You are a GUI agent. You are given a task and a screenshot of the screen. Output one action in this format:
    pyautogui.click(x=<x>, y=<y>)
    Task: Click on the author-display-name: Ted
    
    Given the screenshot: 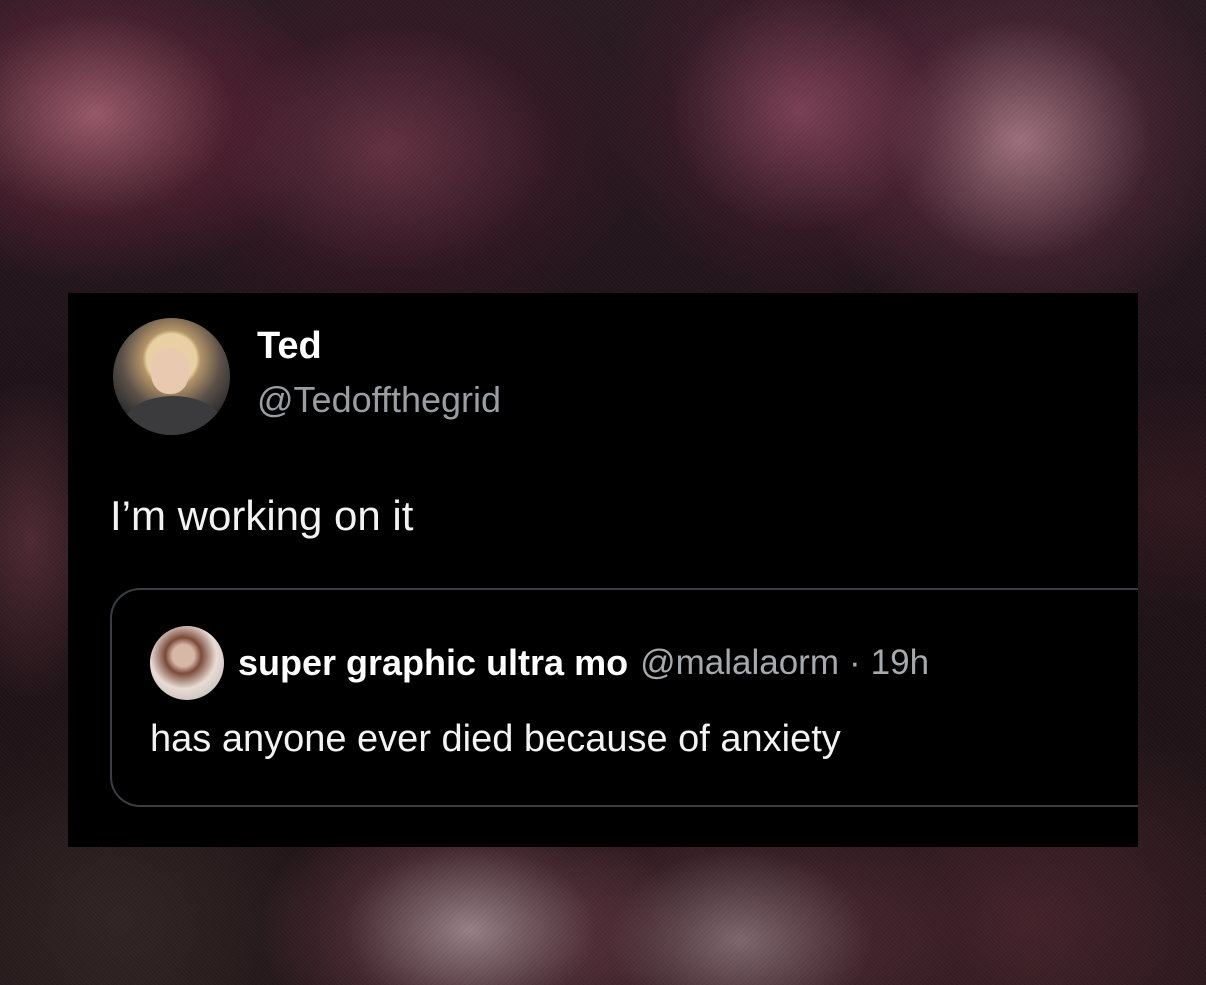 What is the action you would take?
    pyautogui.click(x=379, y=346)
    